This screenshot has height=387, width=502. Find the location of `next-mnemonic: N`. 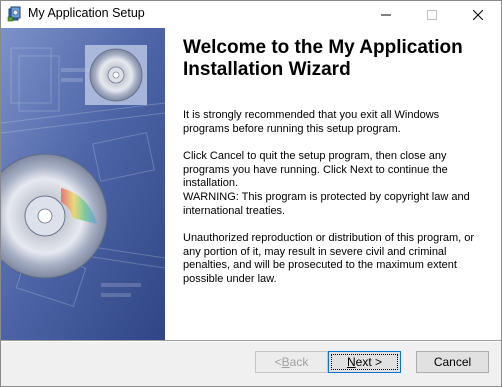

next-mnemonic: N is located at coordinates (351, 362).